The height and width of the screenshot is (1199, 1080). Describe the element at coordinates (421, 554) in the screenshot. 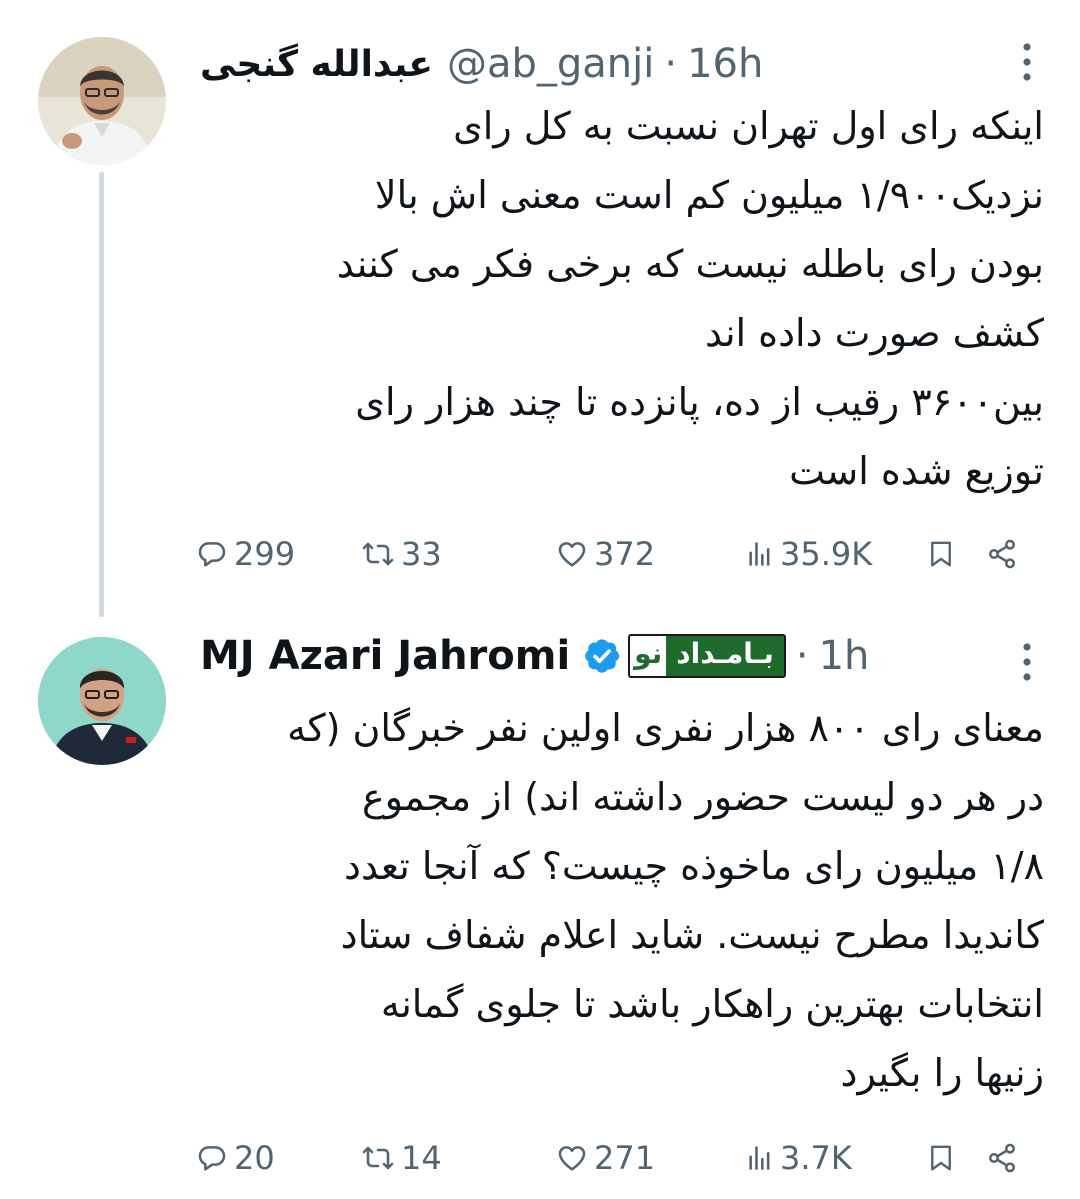

I see `retweet-count: 33` at that location.